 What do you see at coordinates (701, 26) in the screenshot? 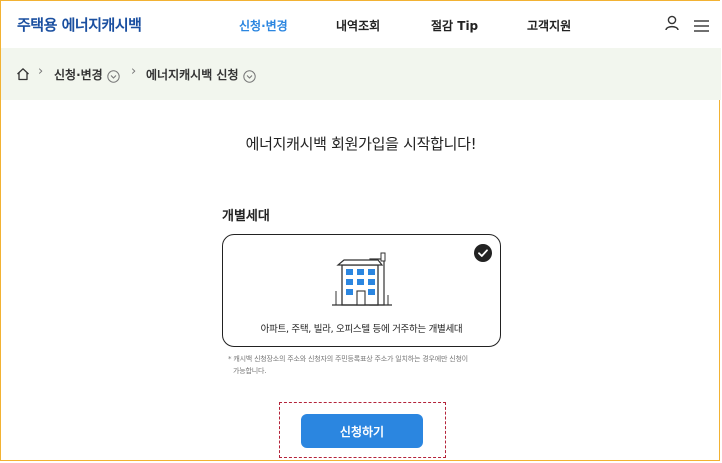
I see `menu-icon` at bounding box center [701, 26].